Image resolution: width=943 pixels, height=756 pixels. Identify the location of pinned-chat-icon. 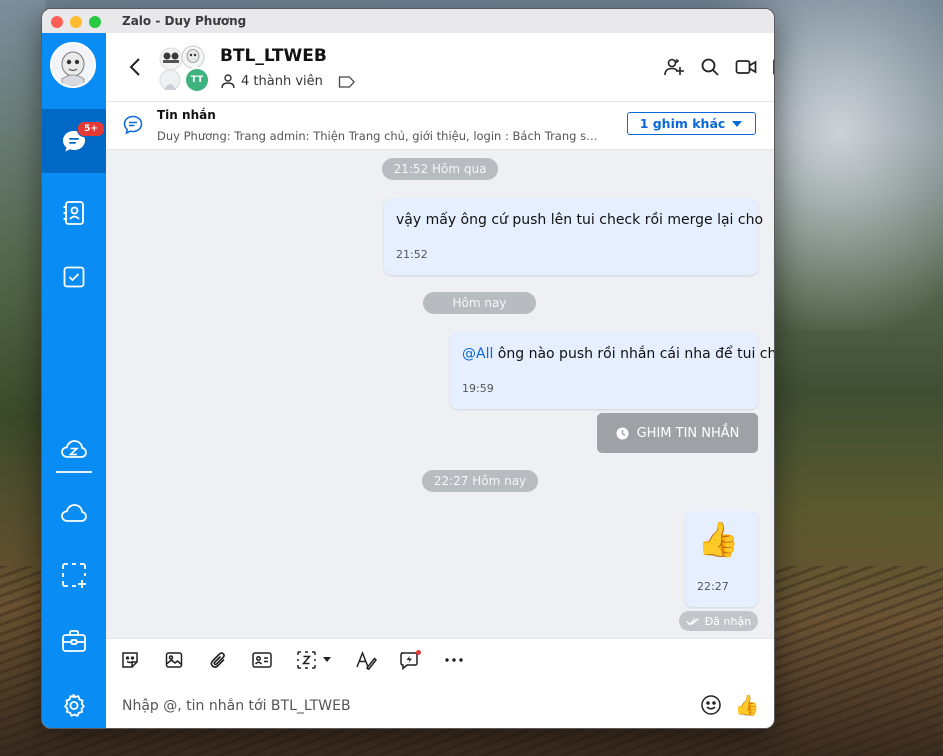
(133, 127).